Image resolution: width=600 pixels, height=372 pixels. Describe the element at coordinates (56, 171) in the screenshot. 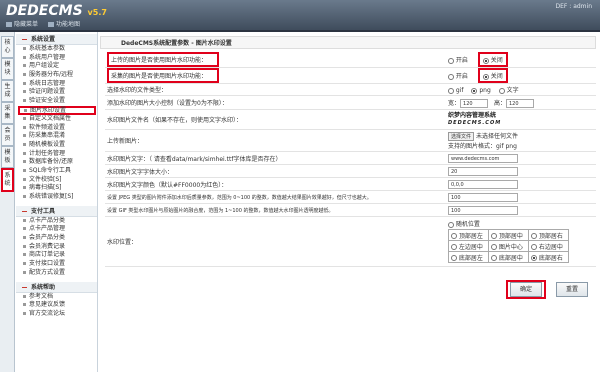

I see `sidebar-item: SQL命令行工具` at that location.